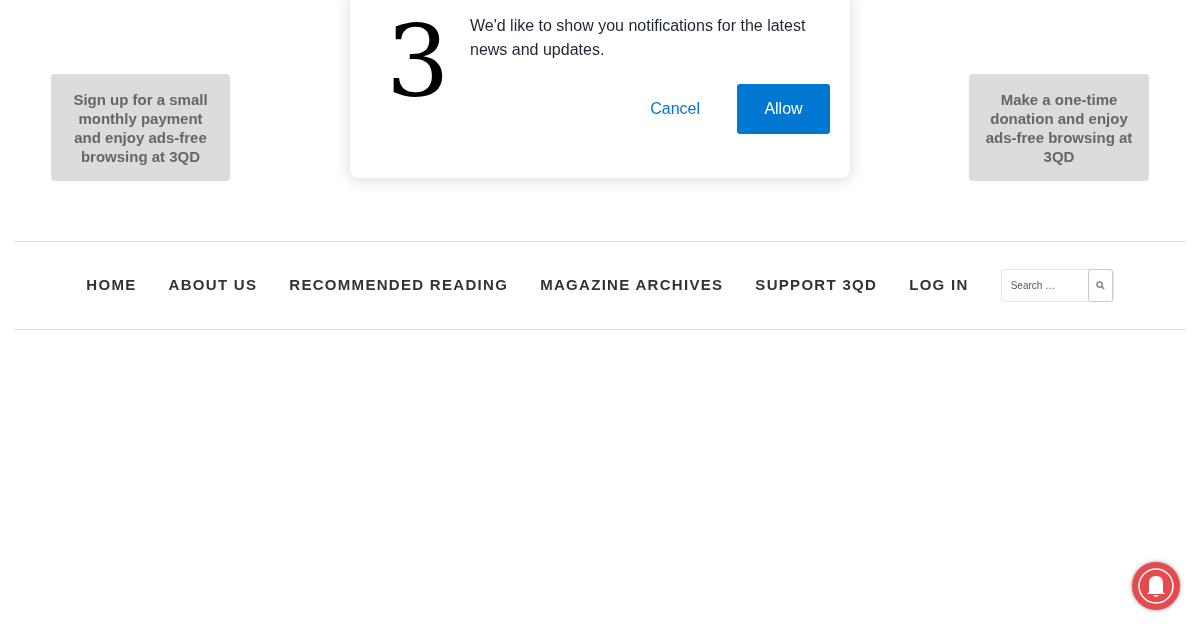  I want to click on bell-icon, so click(1156, 586).